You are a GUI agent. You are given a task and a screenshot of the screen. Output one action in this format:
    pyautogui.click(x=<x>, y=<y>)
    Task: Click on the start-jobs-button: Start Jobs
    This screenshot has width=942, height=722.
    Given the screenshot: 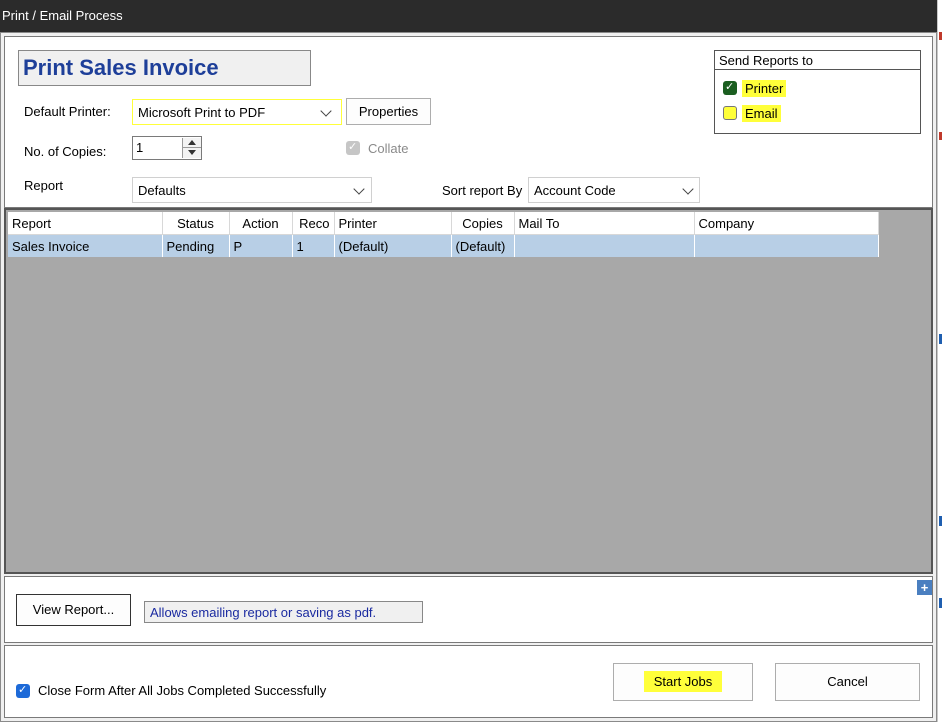 What is the action you would take?
    pyautogui.click(x=683, y=682)
    